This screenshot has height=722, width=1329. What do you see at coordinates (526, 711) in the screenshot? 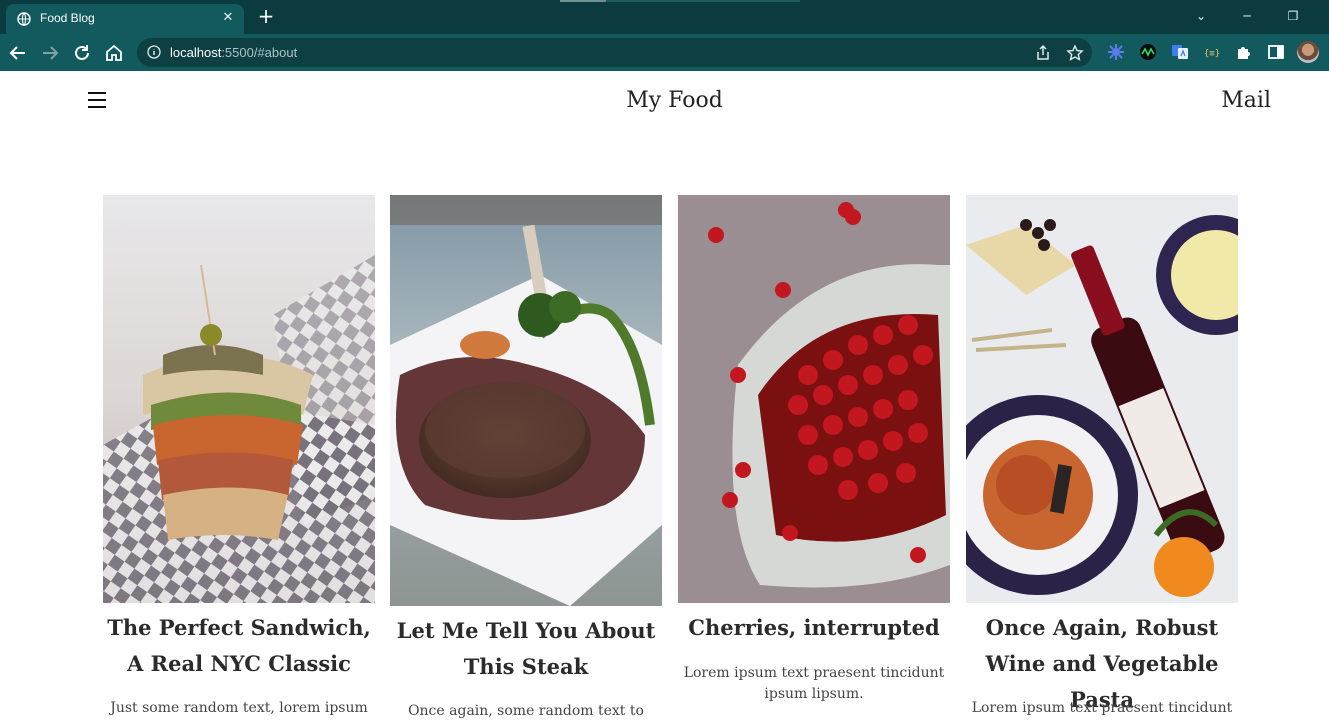
I see `card-text: Once again, some random text to lorem` at bounding box center [526, 711].